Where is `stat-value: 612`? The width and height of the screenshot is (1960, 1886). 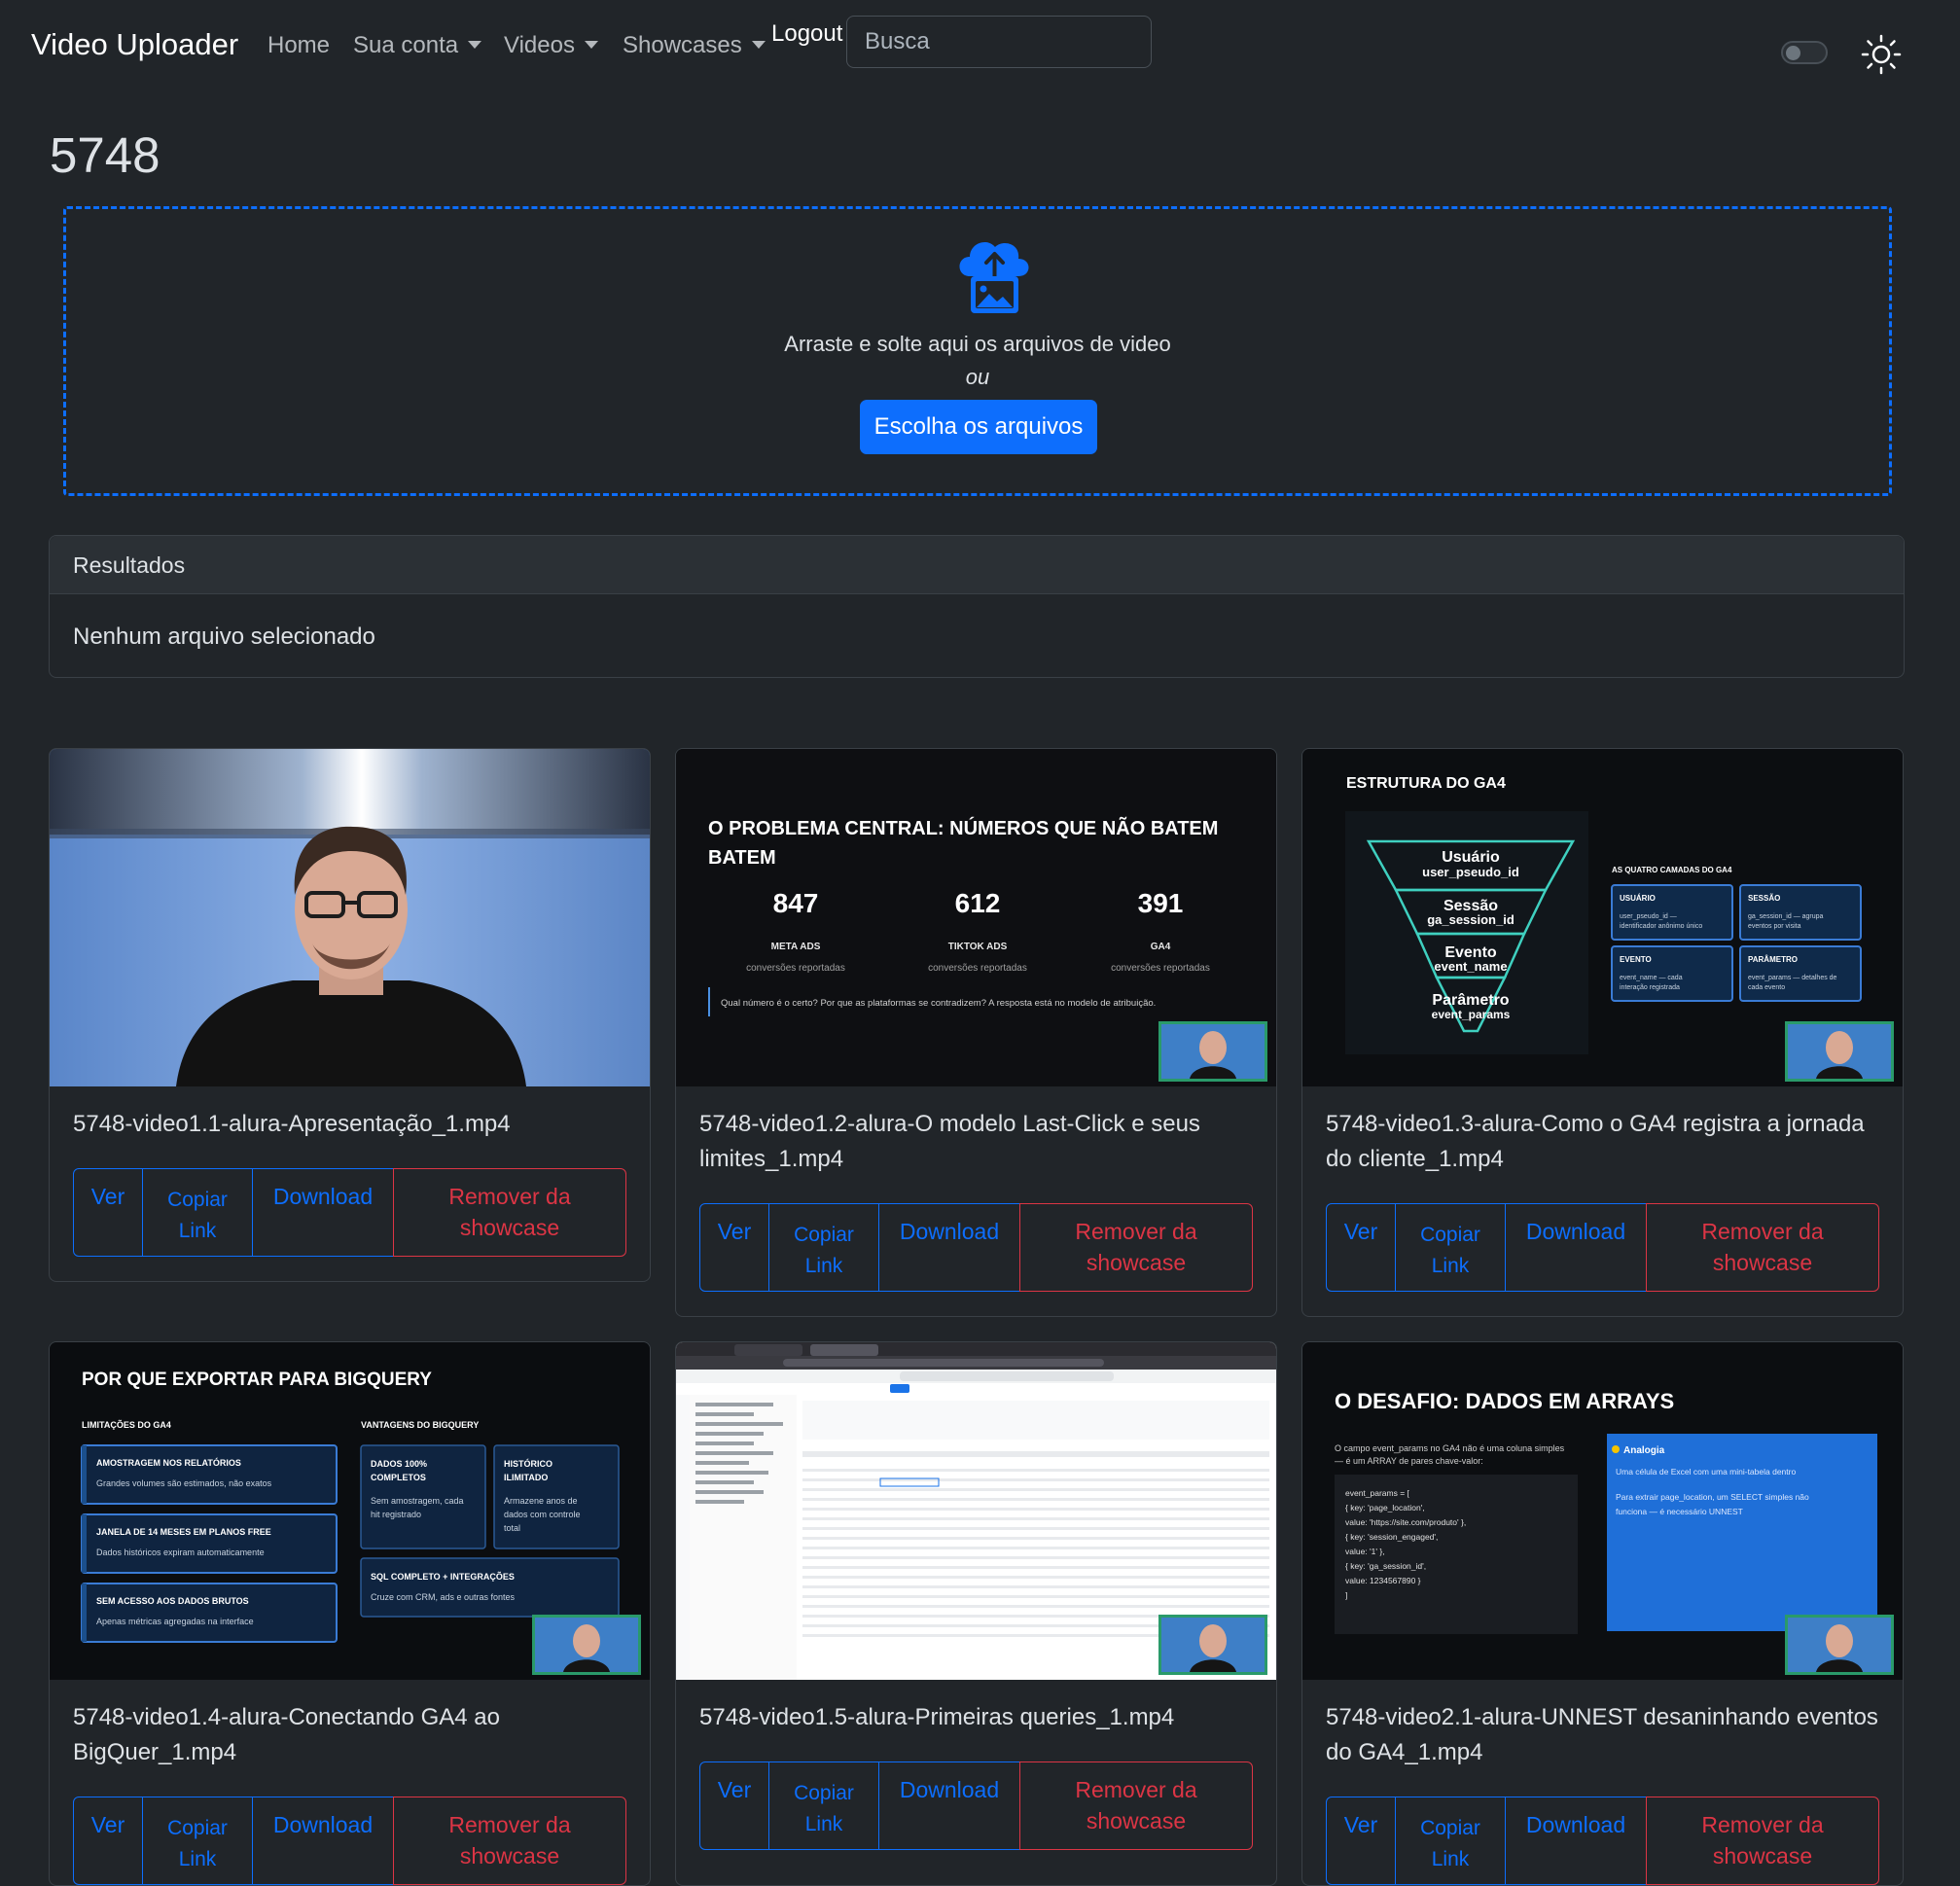 stat-value: 612 is located at coordinates (978, 903).